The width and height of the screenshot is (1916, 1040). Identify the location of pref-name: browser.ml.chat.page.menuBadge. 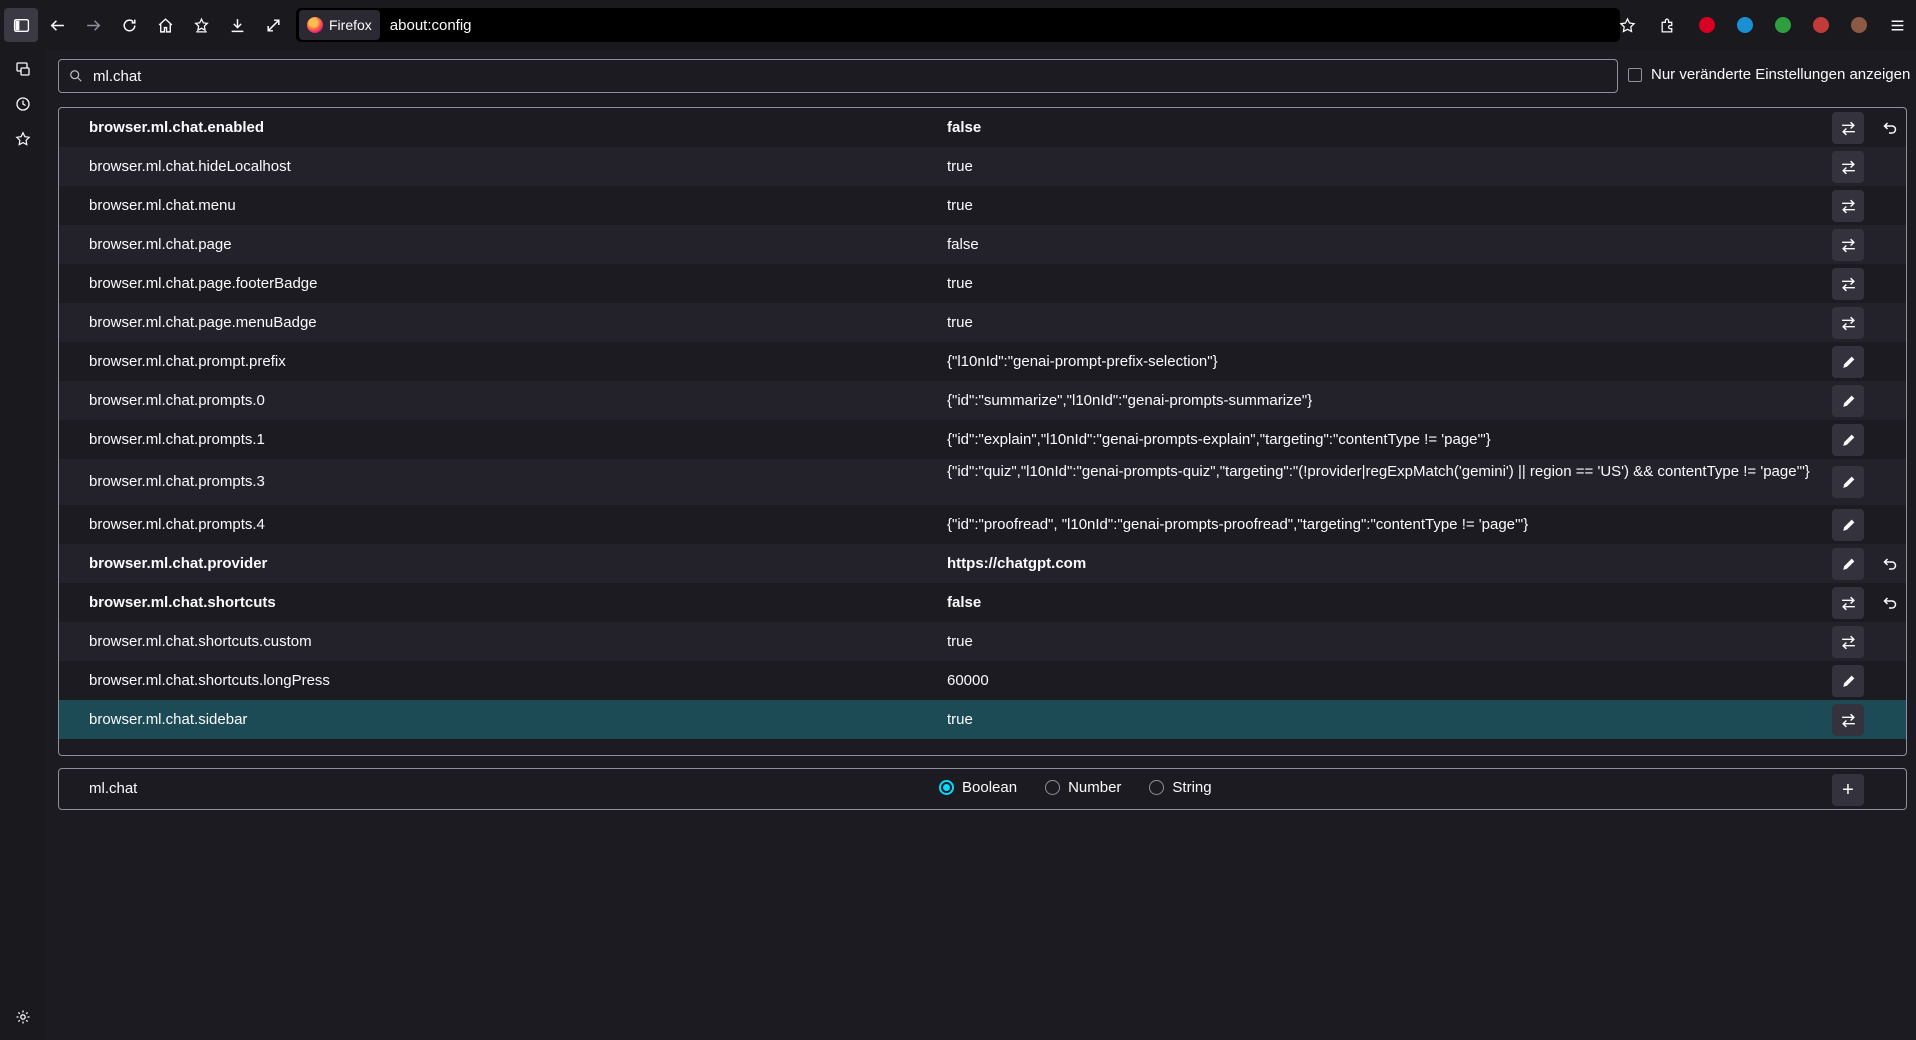
(203, 322).